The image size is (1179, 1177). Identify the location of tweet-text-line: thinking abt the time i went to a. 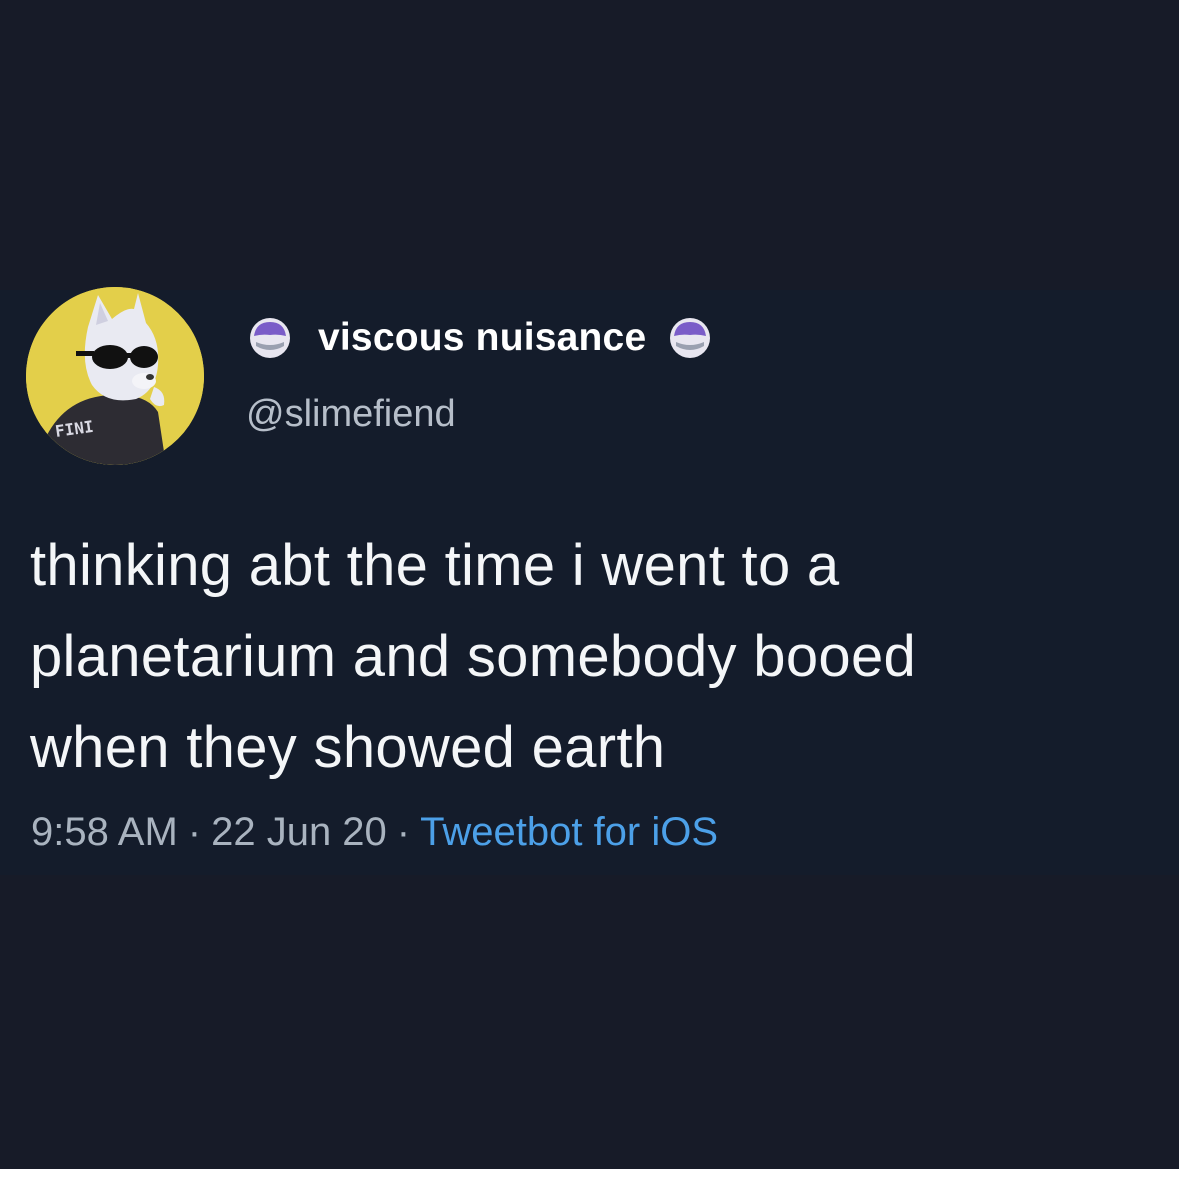
(435, 565).